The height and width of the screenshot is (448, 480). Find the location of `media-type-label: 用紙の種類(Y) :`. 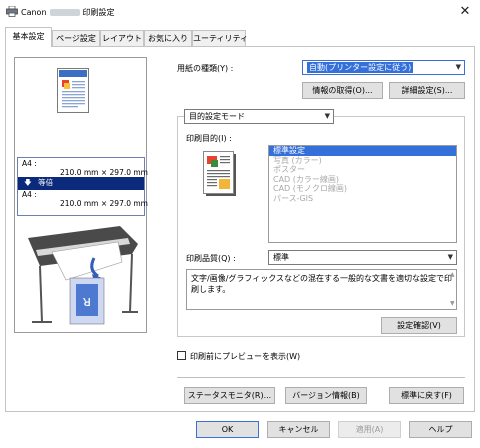

media-type-label: 用紙の種類(Y) : is located at coordinates (205, 68).